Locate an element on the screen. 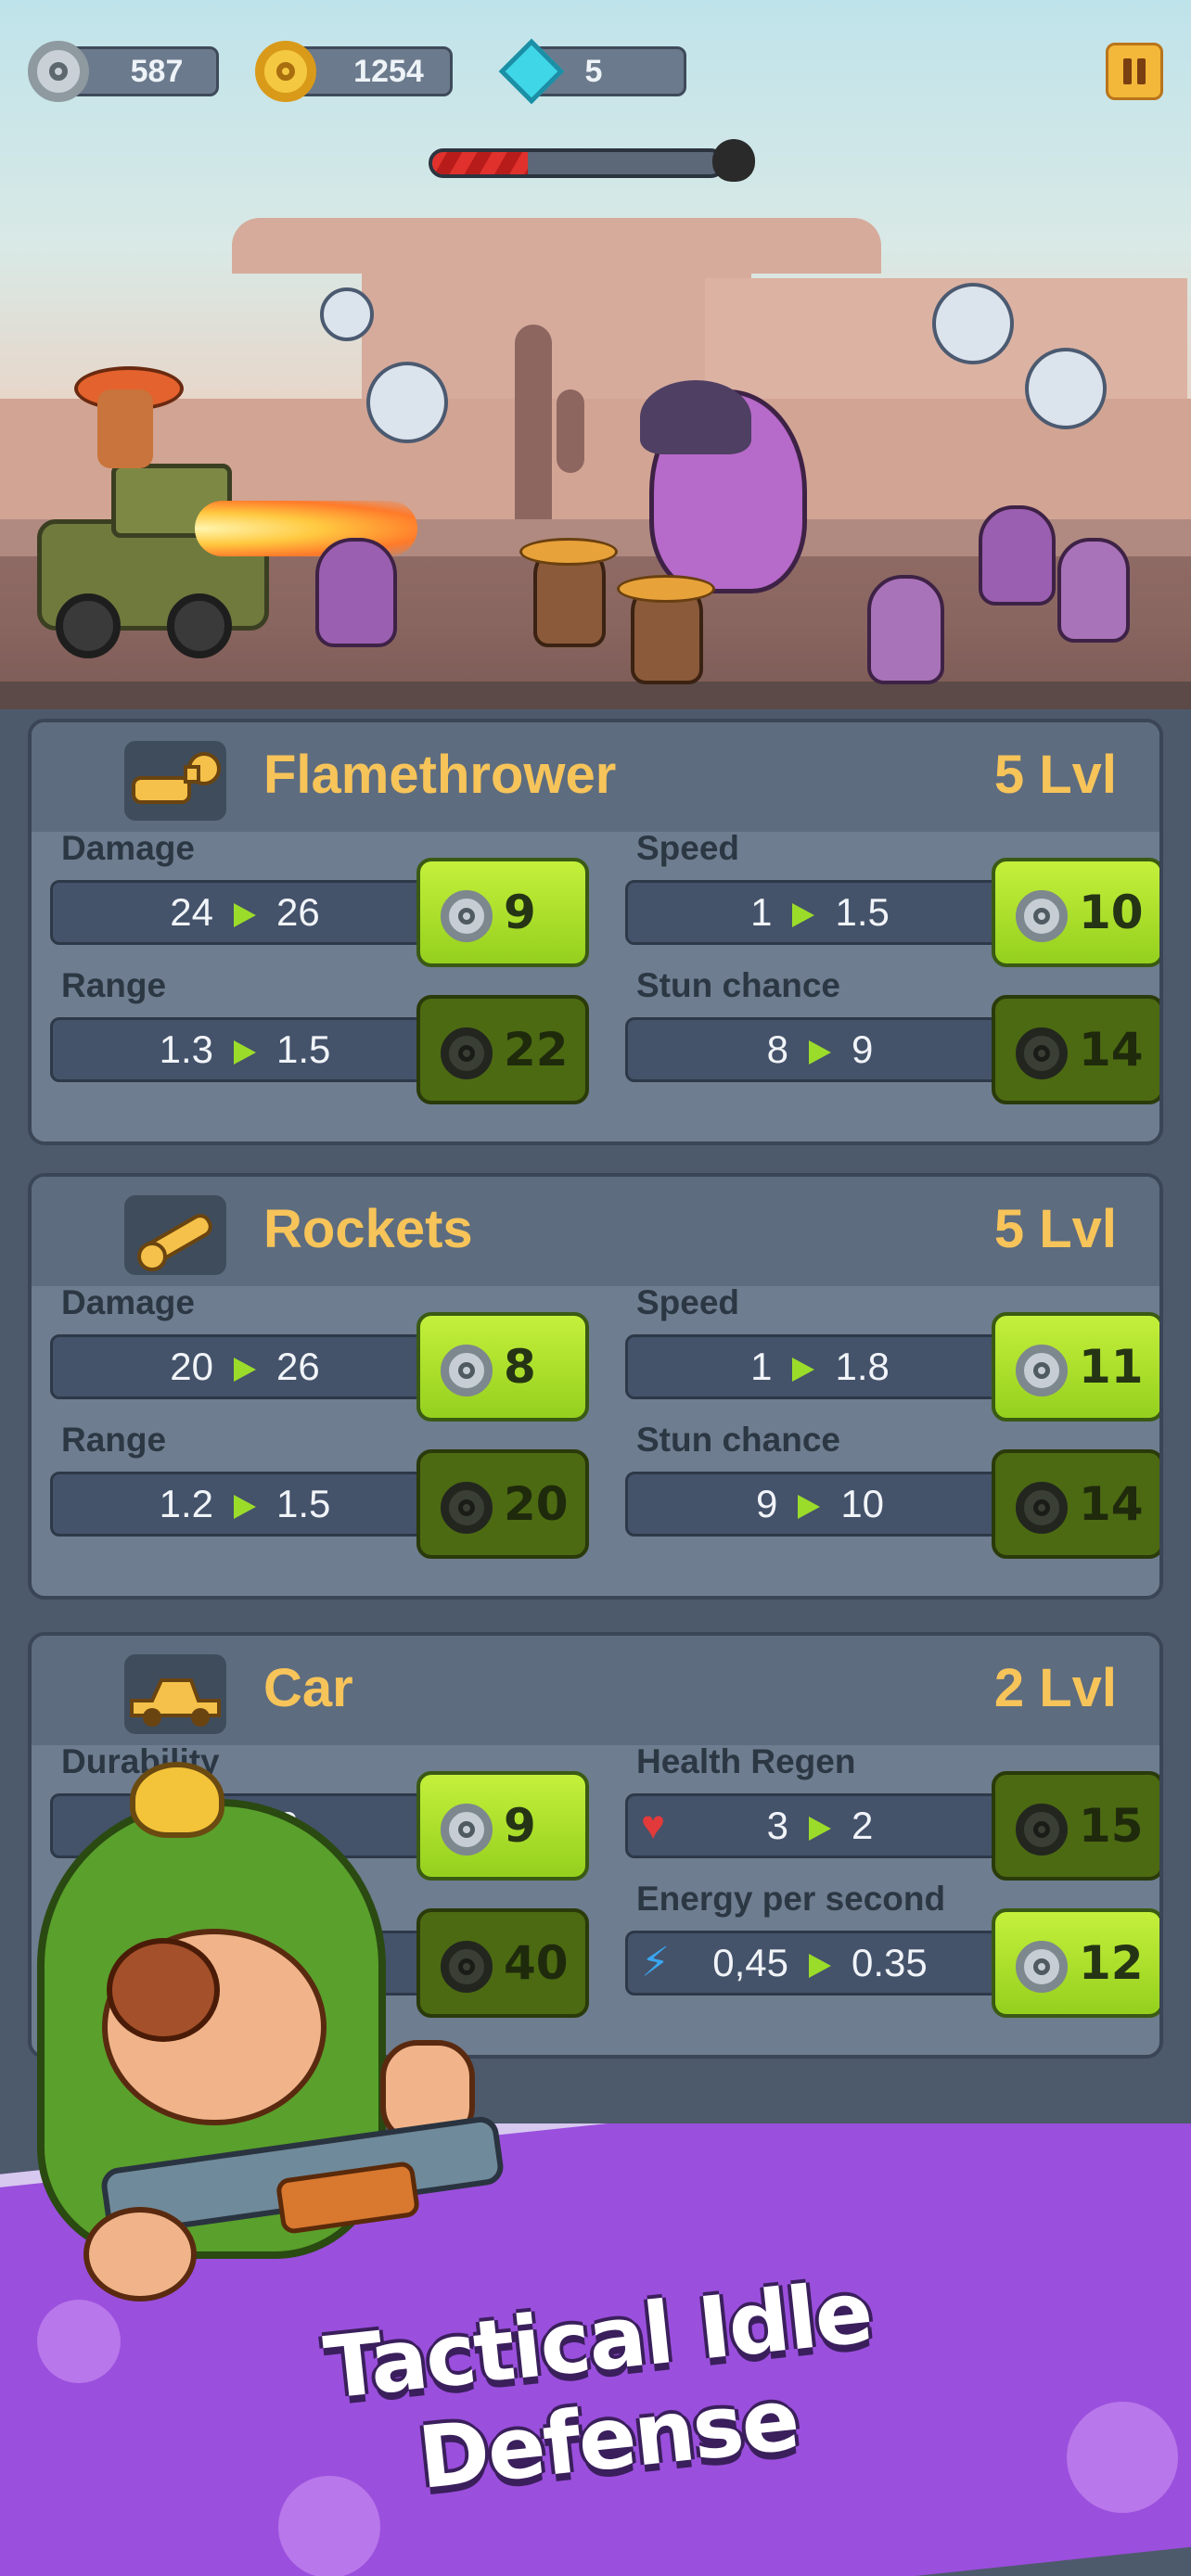 The height and width of the screenshot is (2576, 1191). stat-value-field: 89 is located at coordinates (820, 1049).